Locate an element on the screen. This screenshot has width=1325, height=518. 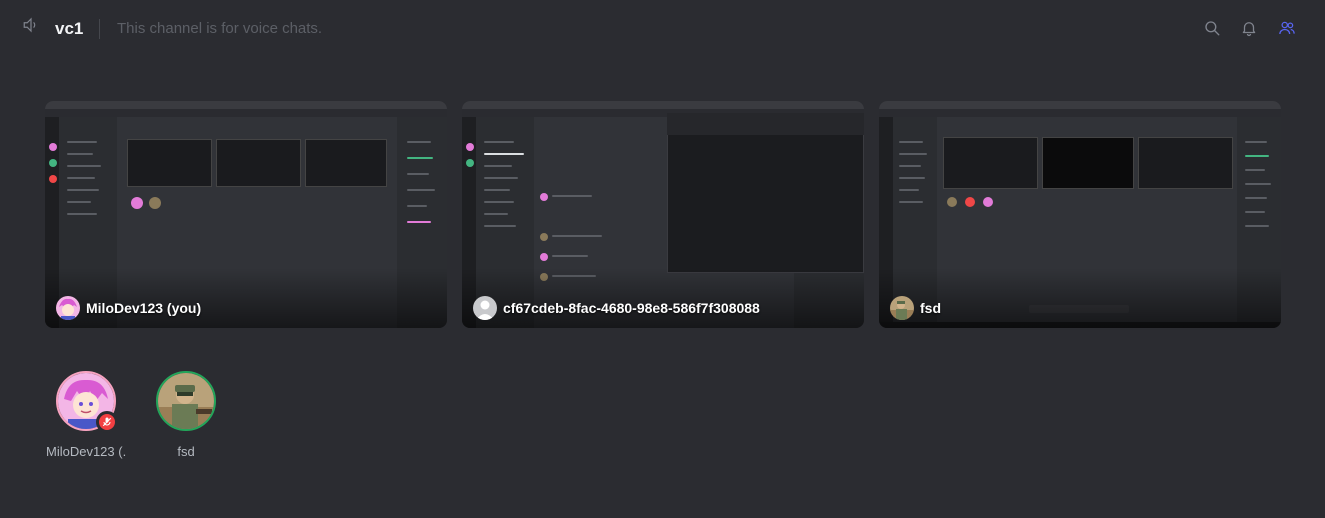
header-divider is located at coordinates (99, 29).